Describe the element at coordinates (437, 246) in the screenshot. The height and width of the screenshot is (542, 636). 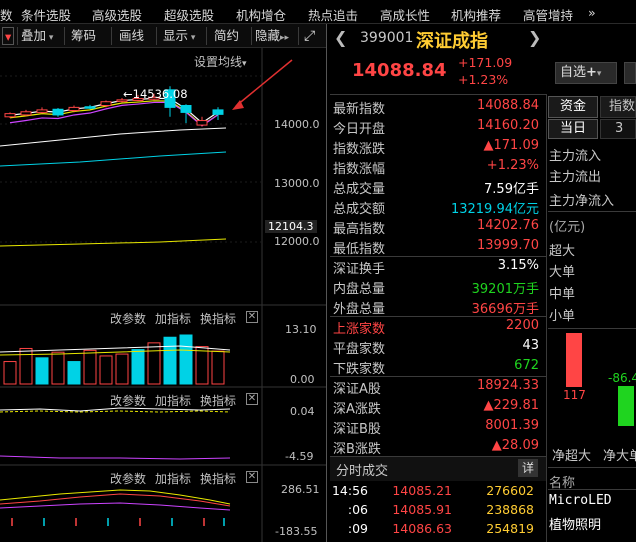
I see `quote-row: 最低指数 13999.70` at that location.